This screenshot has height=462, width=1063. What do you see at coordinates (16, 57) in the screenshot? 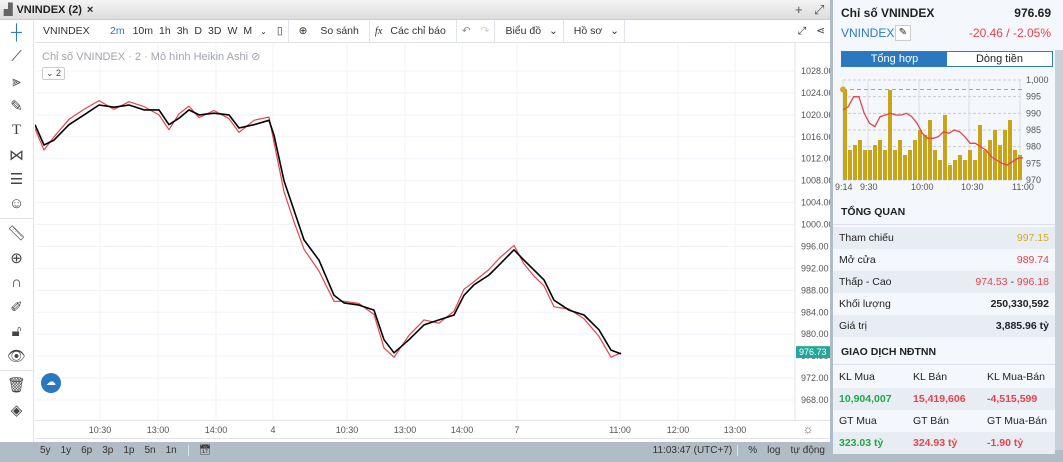
I see `trendline-icon: ⟋` at bounding box center [16, 57].